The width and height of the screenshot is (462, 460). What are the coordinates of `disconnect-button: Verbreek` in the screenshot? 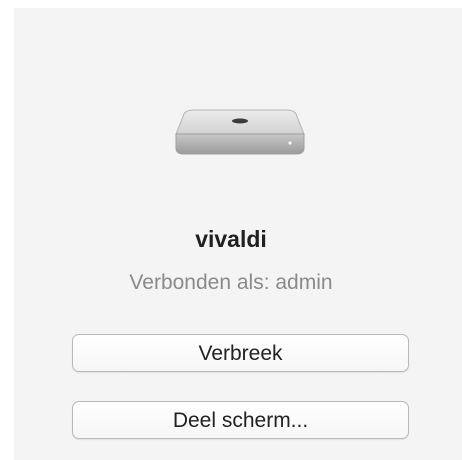 It's located at (240, 353).